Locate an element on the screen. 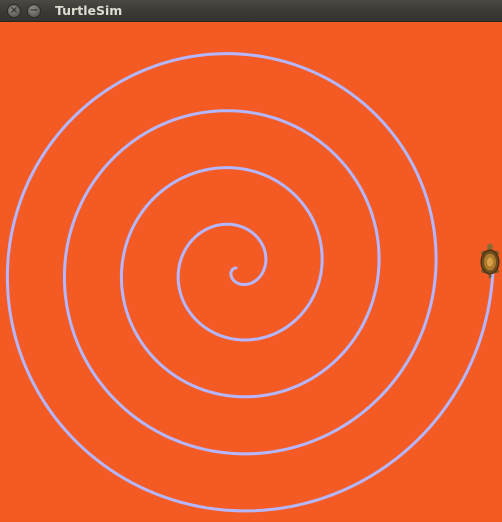 The width and height of the screenshot is (502, 522). close-button: × is located at coordinates (14, 11).